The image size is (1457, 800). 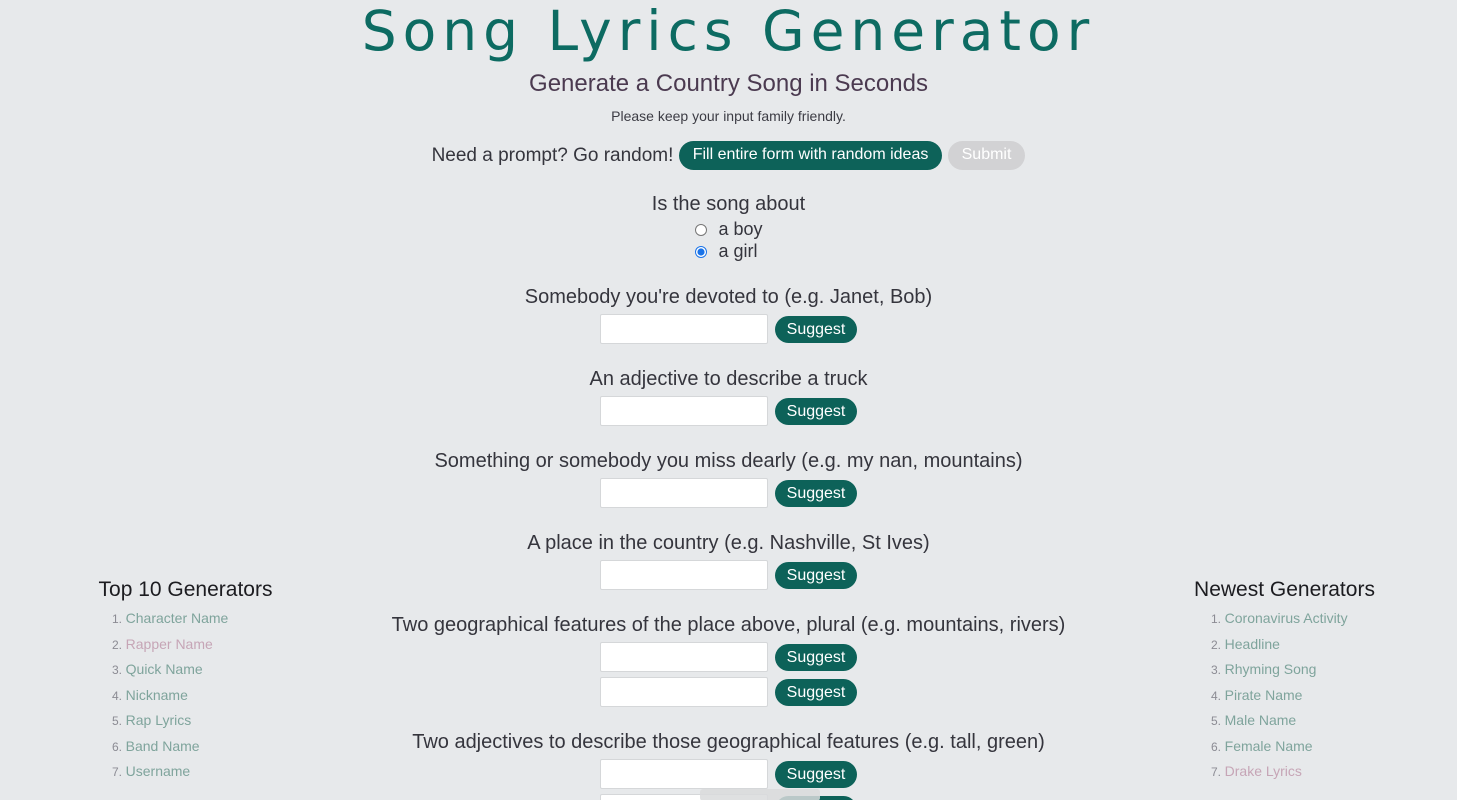 What do you see at coordinates (816, 774) in the screenshot?
I see `suggest-button-geo-adjective-1: Suggest` at bounding box center [816, 774].